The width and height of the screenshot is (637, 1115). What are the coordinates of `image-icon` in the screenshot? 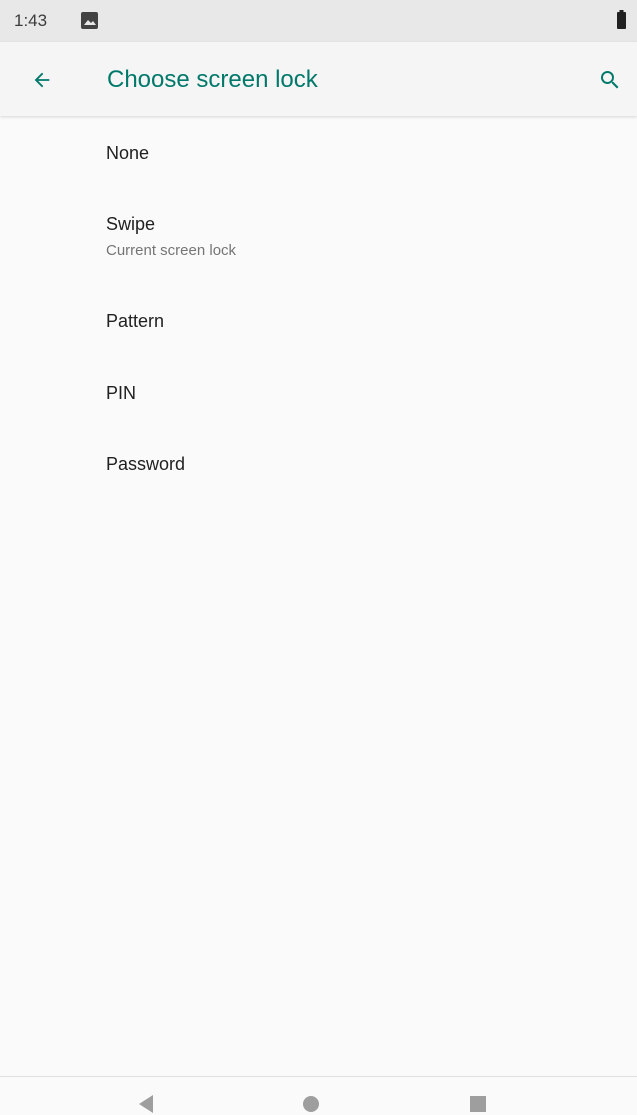 It's located at (89, 20).